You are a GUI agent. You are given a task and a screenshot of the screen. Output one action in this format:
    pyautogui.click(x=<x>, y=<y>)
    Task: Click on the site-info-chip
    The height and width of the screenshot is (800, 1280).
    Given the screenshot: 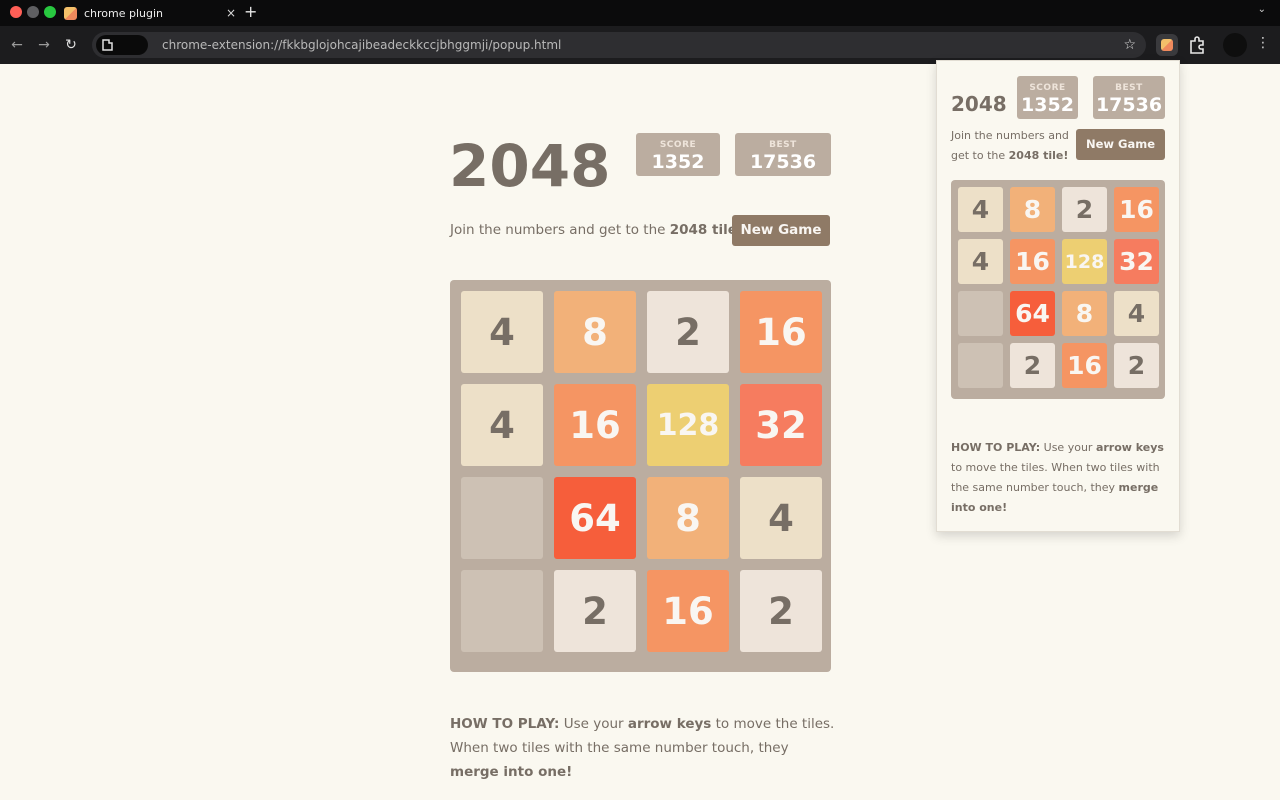 What is the action you would take?
    pyautogui.click(x=122, y=45)
    